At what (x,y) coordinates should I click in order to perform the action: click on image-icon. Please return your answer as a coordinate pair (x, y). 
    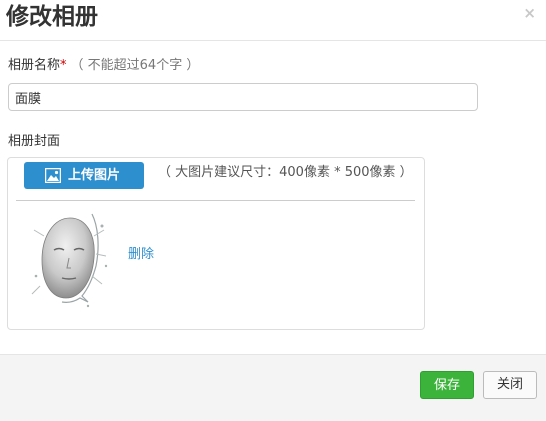
    Looking at the image, I should click on (53, 175).